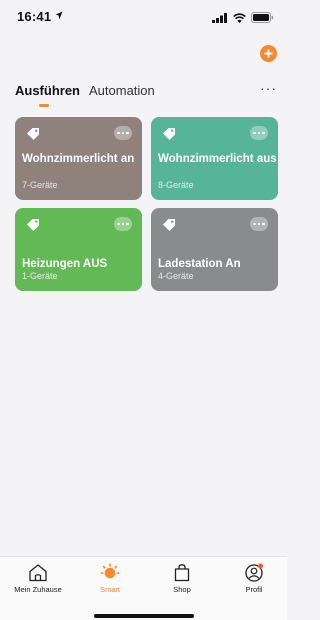  What do you see at coordinates (260, 566) in the screenshot?
I see `notification-dot` at bounding box center [260, 566].